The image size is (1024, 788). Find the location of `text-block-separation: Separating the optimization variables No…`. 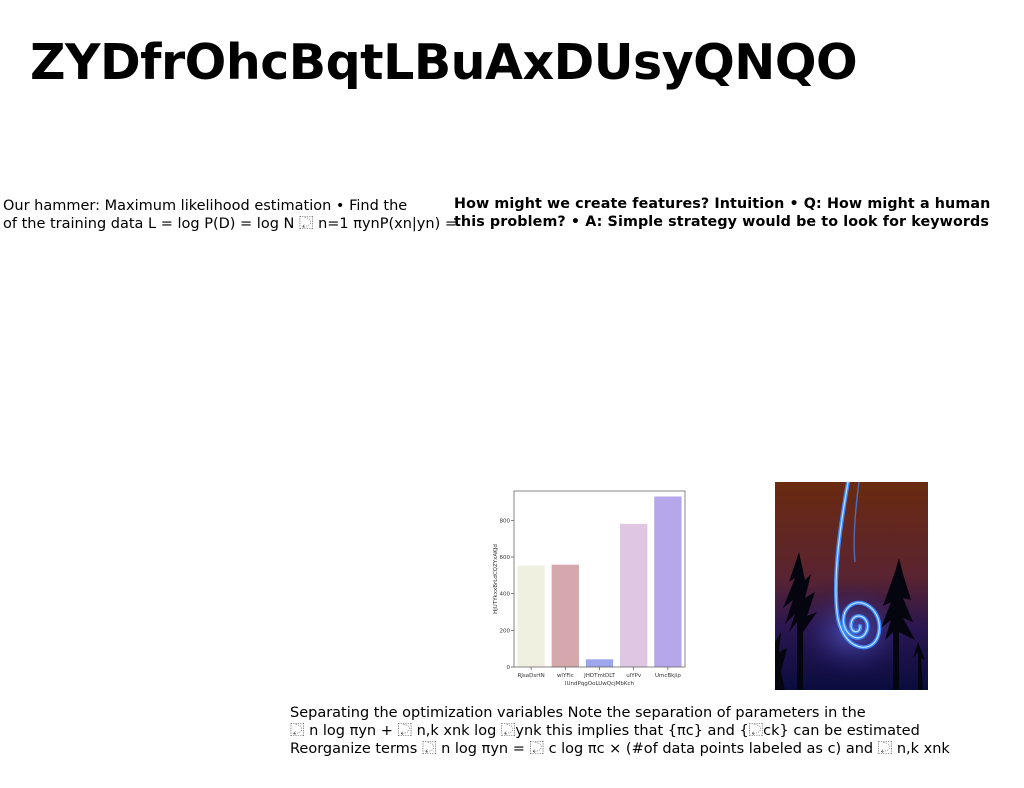

text-block-separation: Separating the optimization variables No… is located at coordinates (620, 731).